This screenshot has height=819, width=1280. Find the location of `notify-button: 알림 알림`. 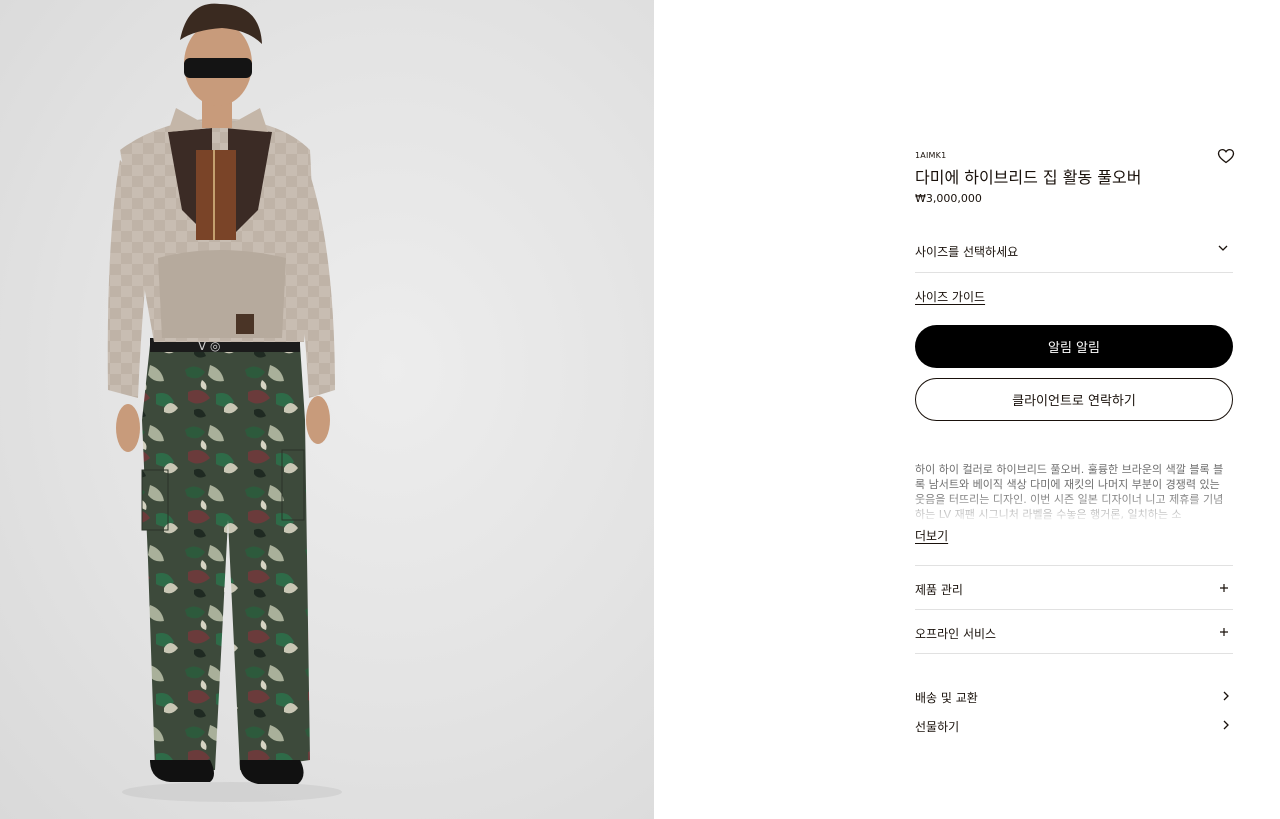

notify-button: 알림 알림 is located at coordinates (1074, 346).